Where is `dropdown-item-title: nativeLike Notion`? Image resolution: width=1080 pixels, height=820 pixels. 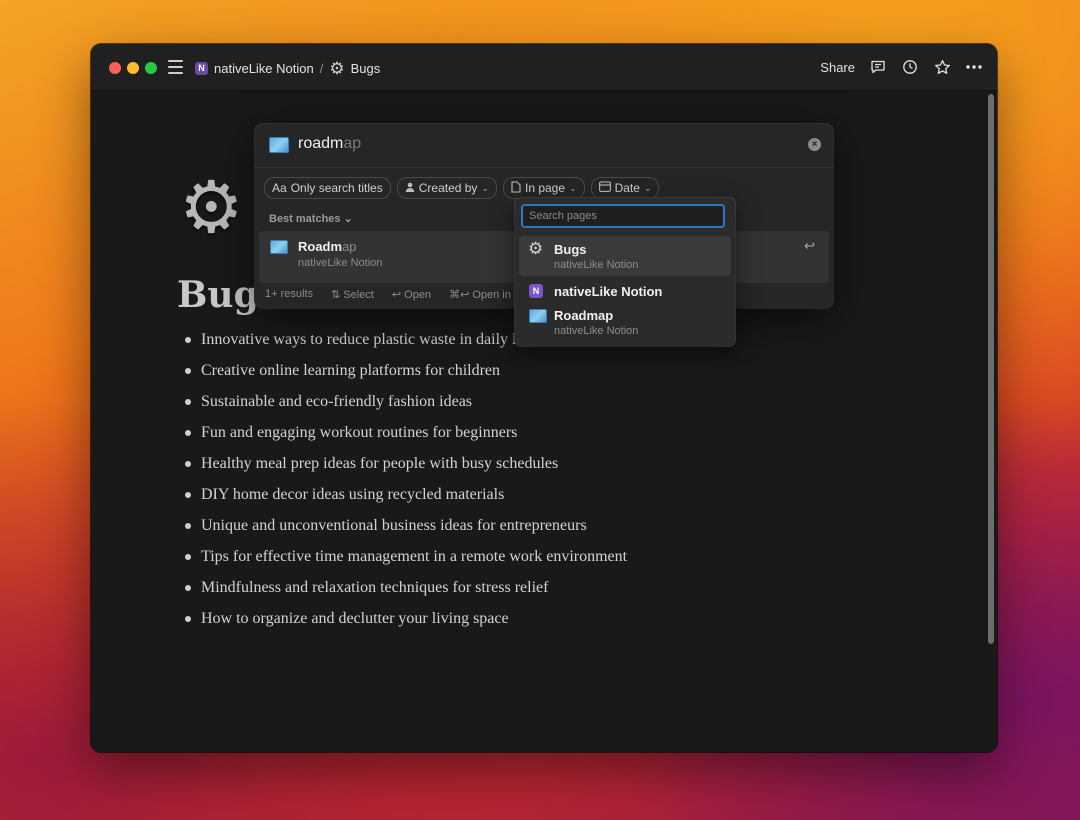 dropdown-item-title: nativeLike Notion is located at coordinates (608, 291).